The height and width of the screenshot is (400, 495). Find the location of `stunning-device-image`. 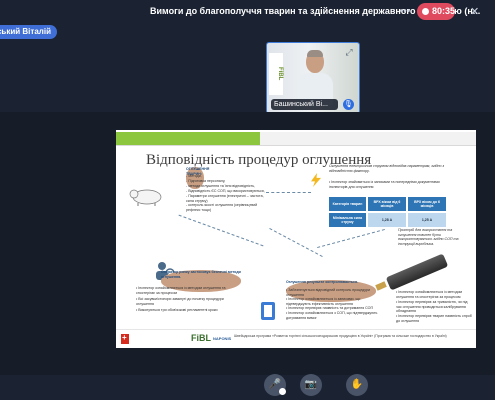

stunning-device-image is located at coordinates (417, 272).